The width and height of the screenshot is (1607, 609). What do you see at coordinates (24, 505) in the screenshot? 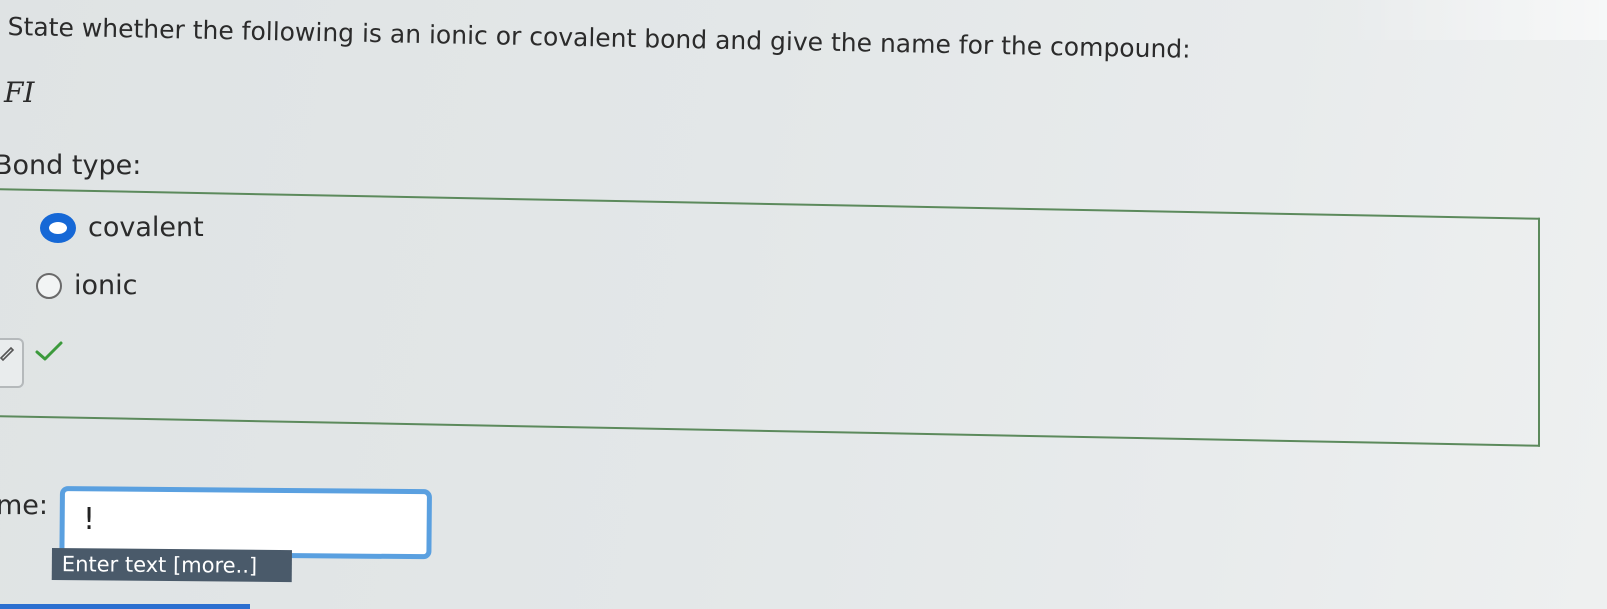
I see `name-label: me:` at bounding box center [24, 505].